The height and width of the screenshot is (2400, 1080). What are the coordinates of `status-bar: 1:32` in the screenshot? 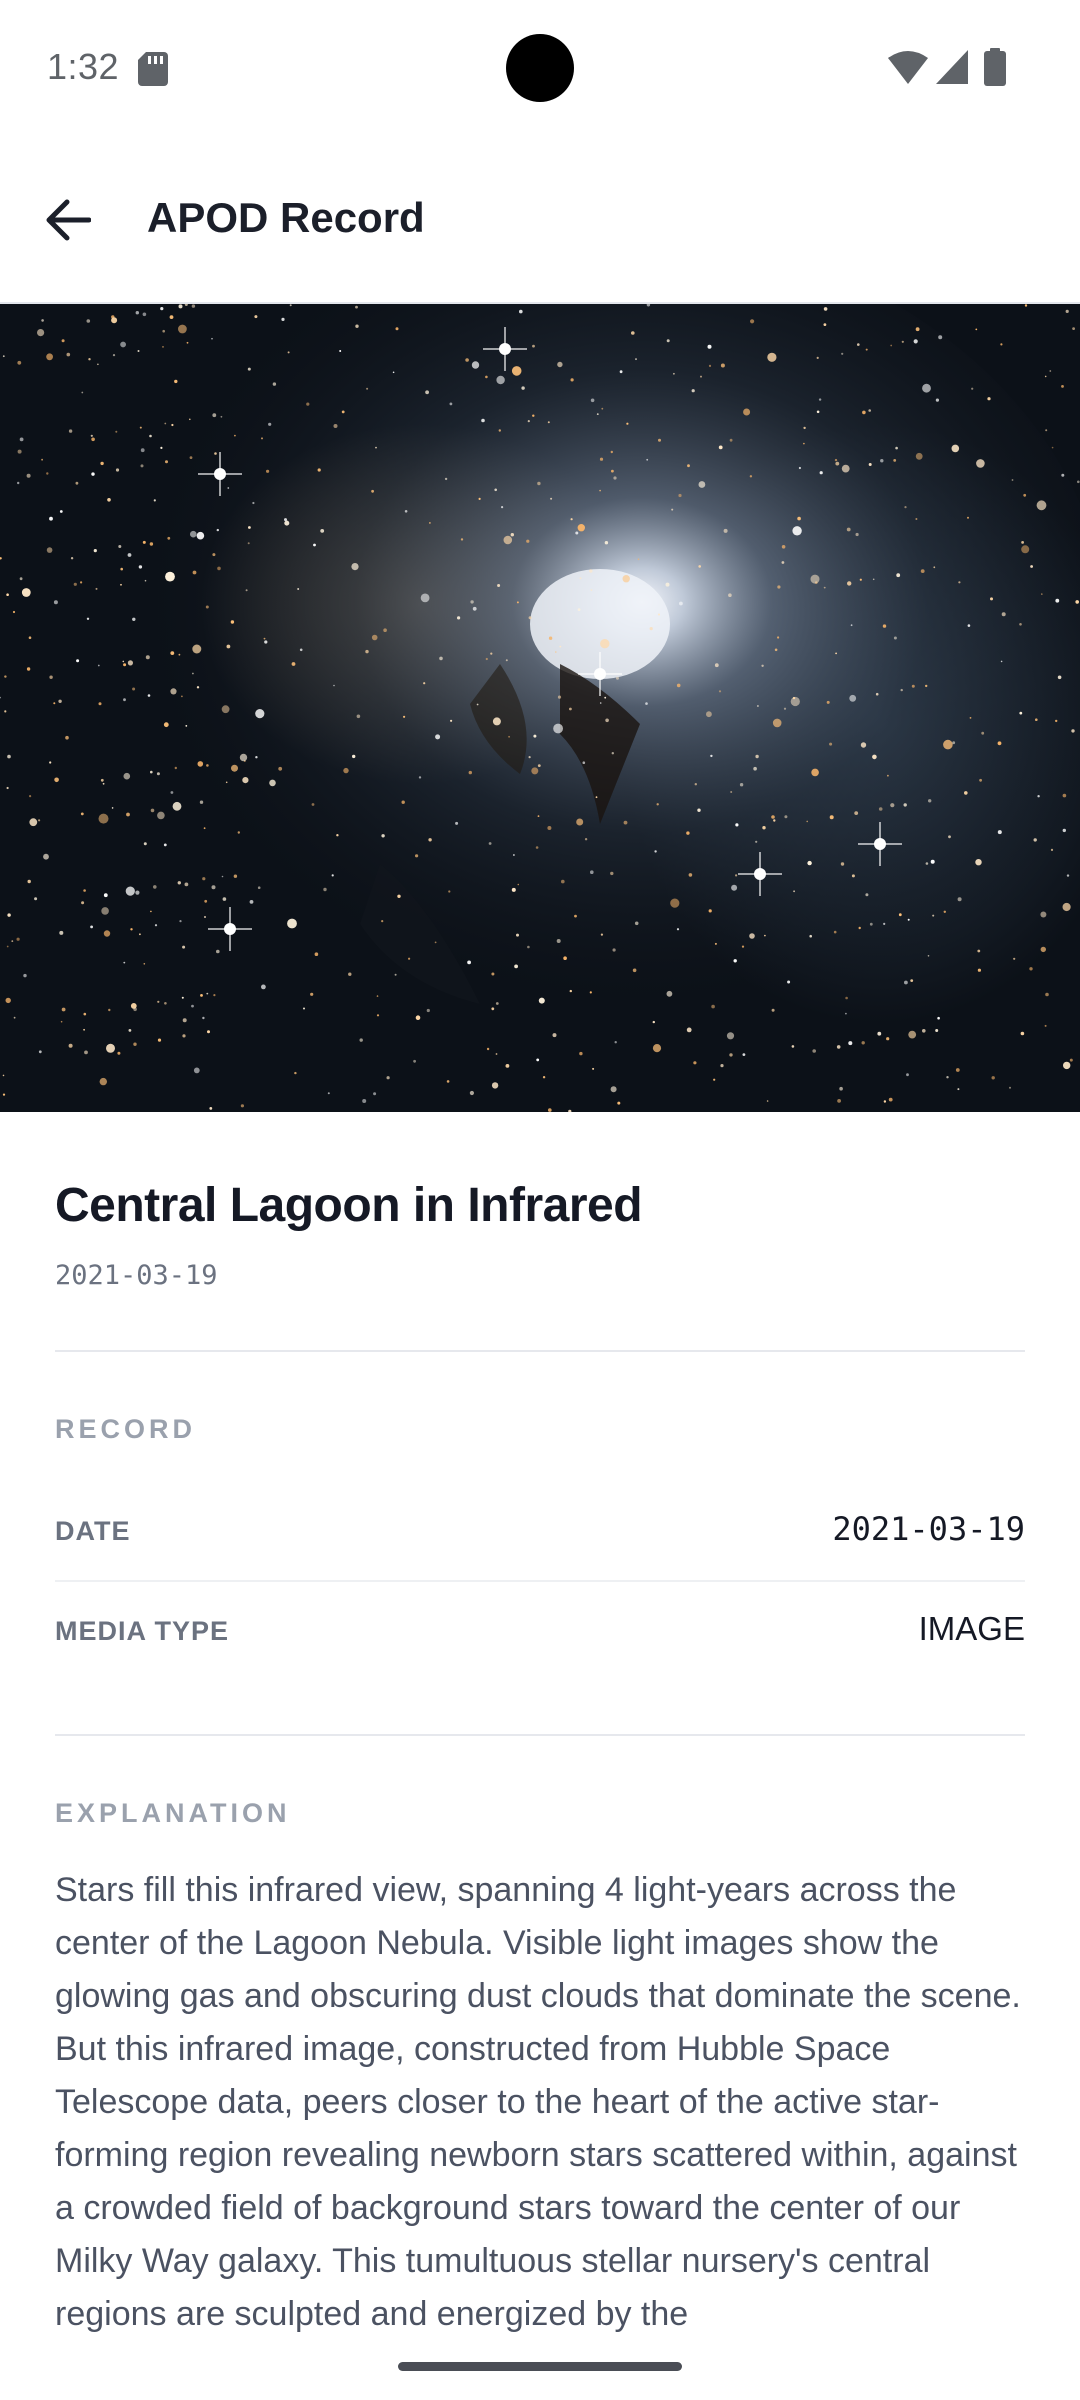 It's located at (540, 68).